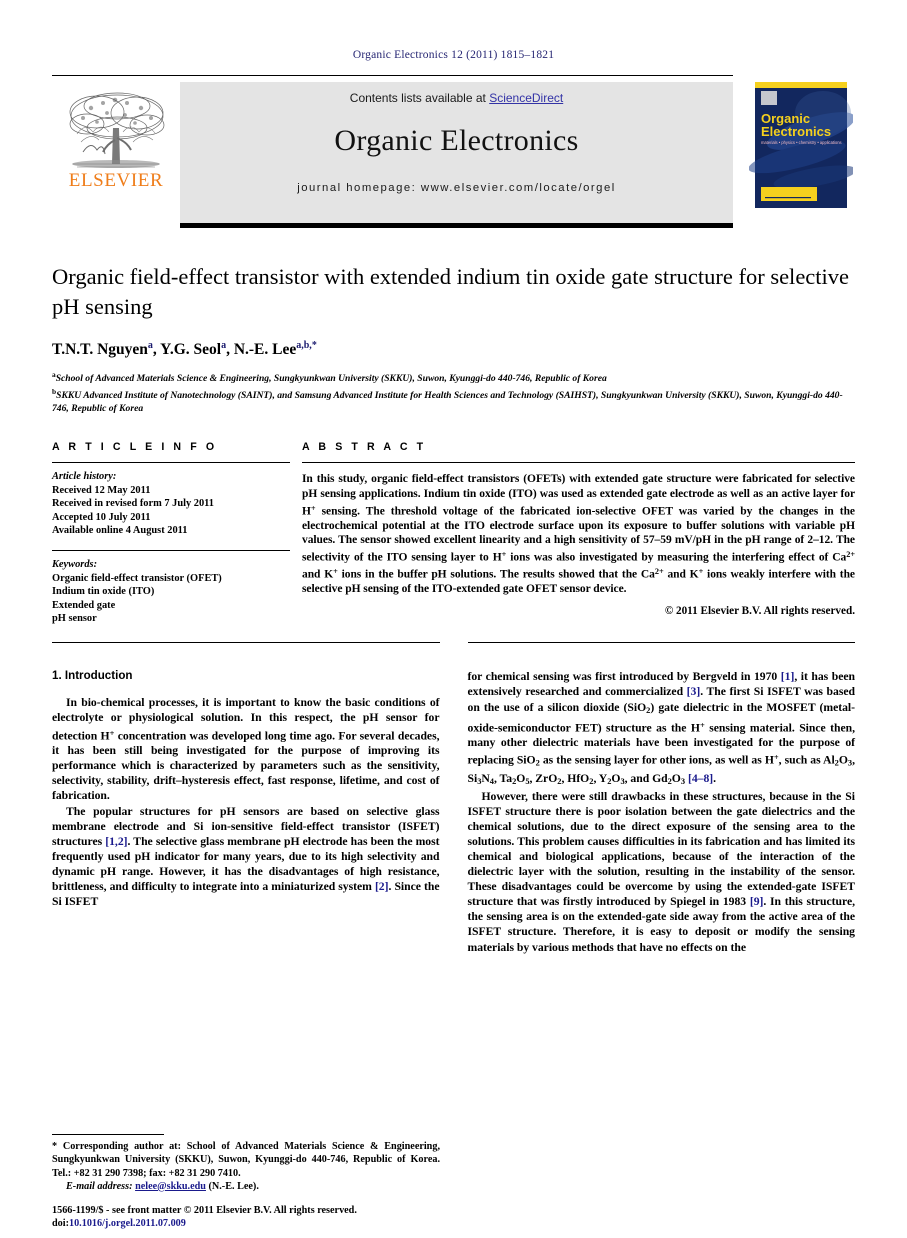  What do you see at coordinates (92, 676) in the screenshot?
I see `section-heading-introduction: 1. Introduction` at bounding box center [92, 676].